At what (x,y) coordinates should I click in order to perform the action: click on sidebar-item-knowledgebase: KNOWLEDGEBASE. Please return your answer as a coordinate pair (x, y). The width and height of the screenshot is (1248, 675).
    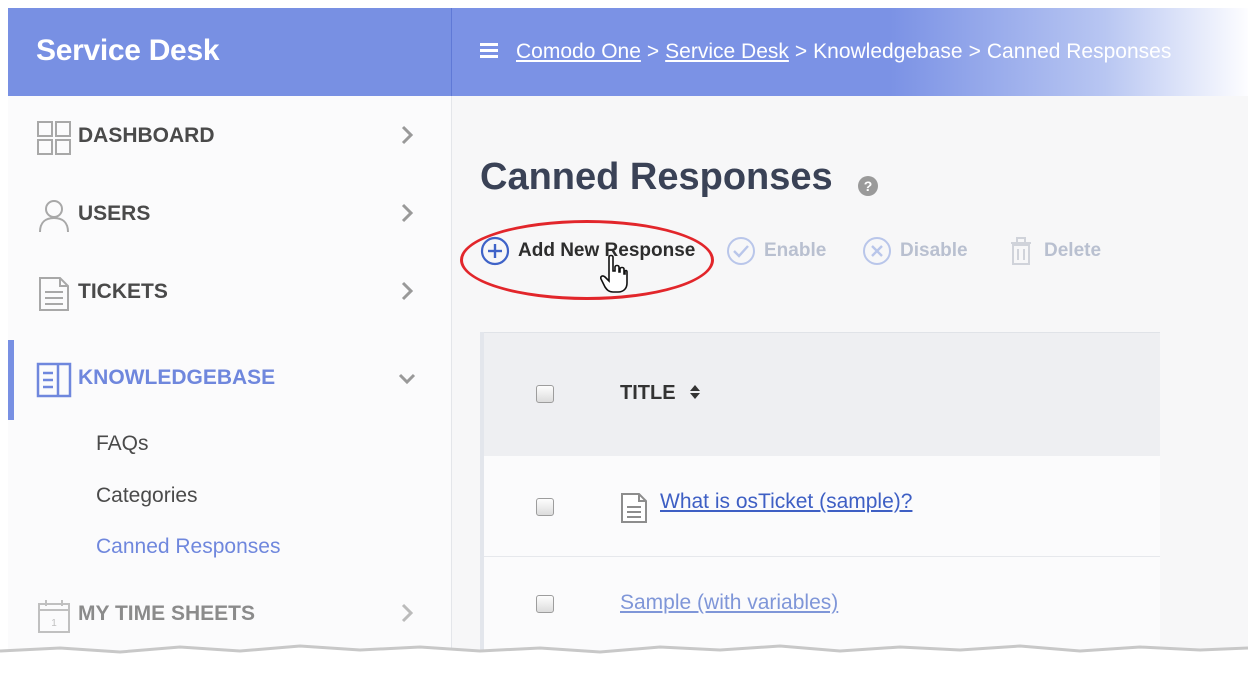
    Looking at the image, I should click on (229, 380).